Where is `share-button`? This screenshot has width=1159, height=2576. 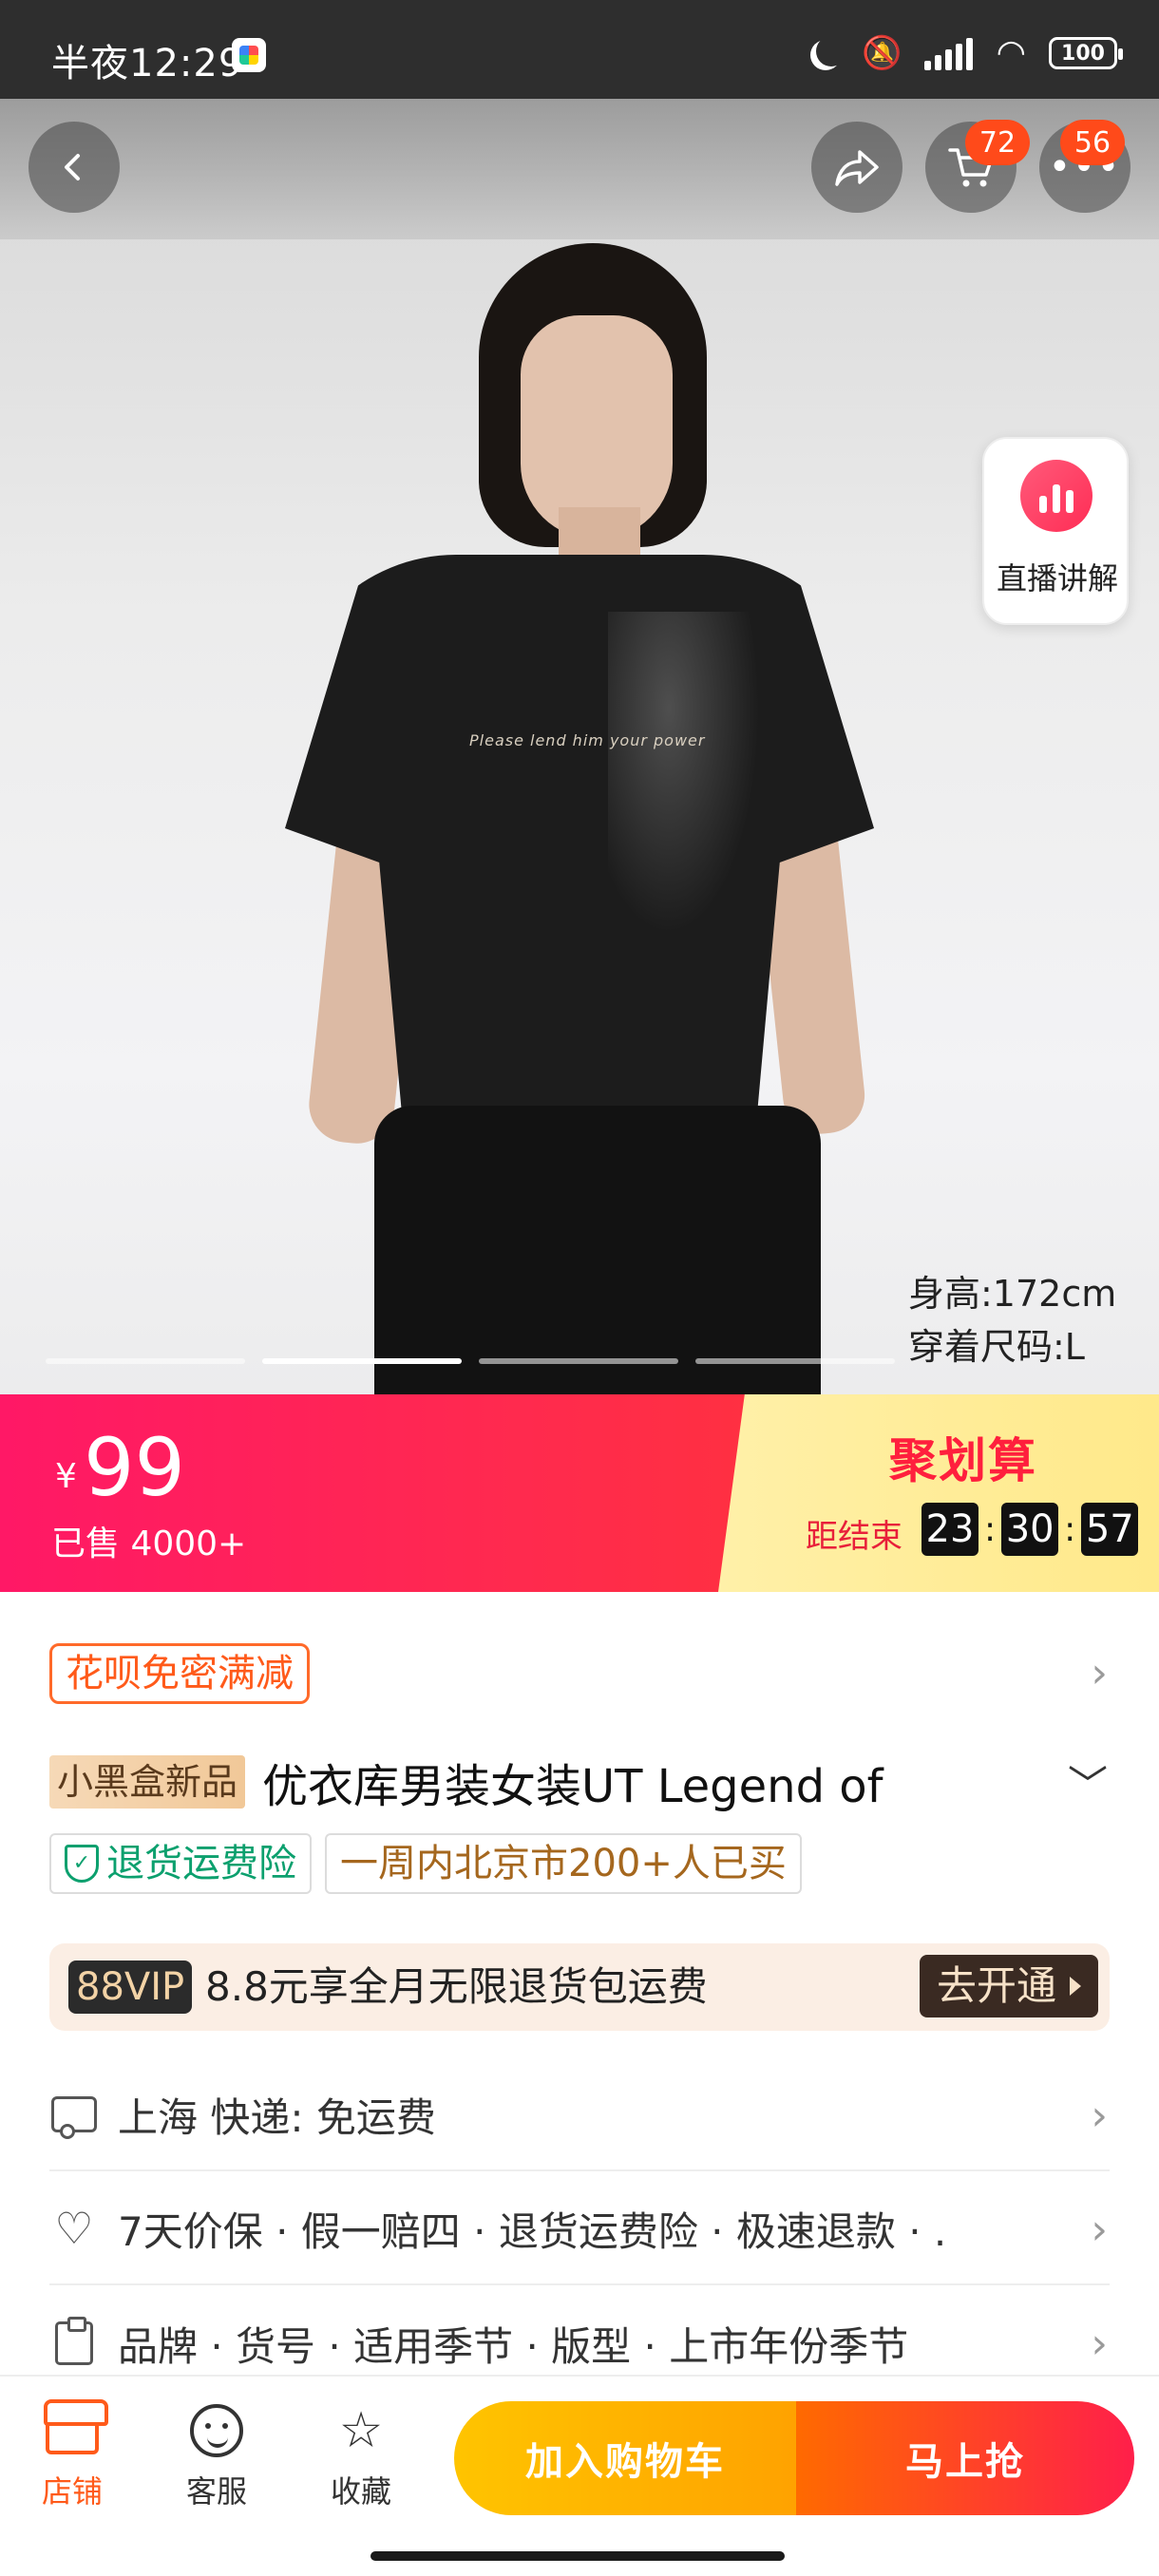 share-button is located at coordinates (856, 167).